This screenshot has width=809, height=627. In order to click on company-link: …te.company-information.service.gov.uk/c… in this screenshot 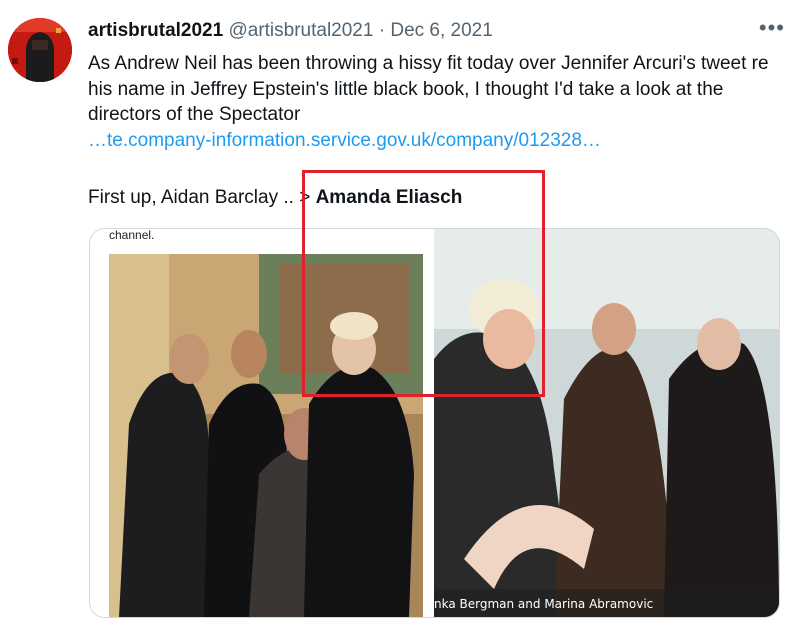, I will do `click(344, 140)`.